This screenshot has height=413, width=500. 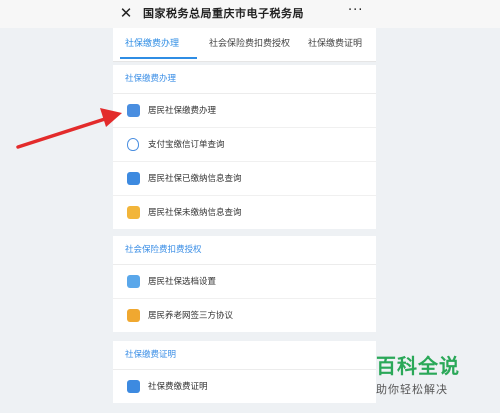 What do you see at coordinates (418, 366) in the screenshot?
I see `watermark-title: 百科全说` at bounding box center [418, 366].